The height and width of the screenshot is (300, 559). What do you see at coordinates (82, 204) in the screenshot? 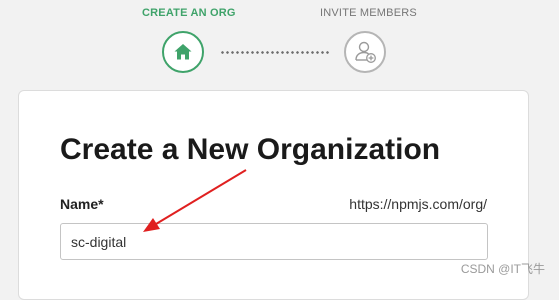
I see `name-label: Name*` at bounding box center [82, 204].